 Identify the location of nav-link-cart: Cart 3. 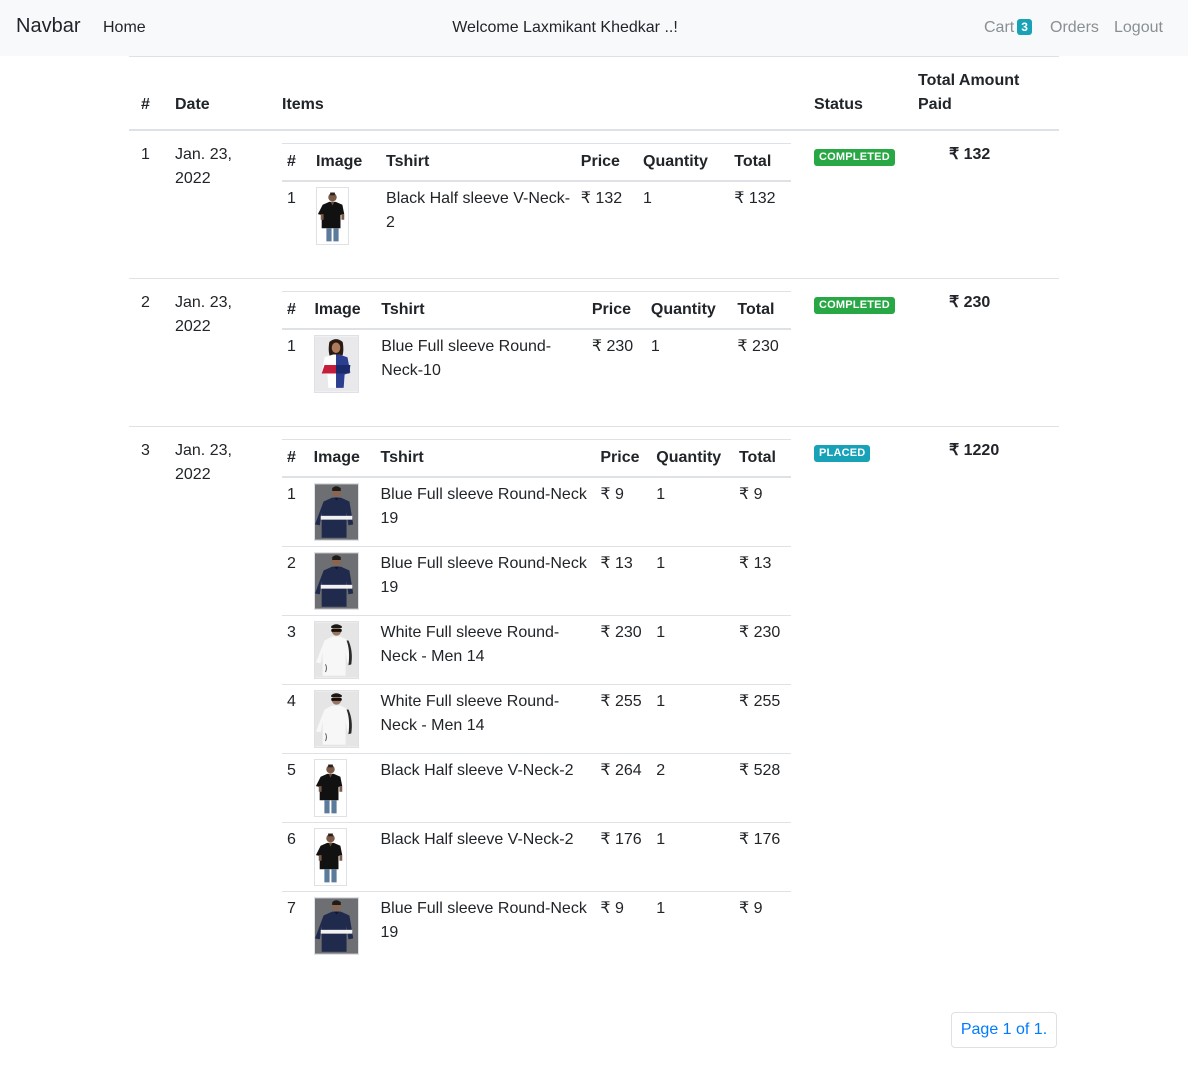
(1008, 28).